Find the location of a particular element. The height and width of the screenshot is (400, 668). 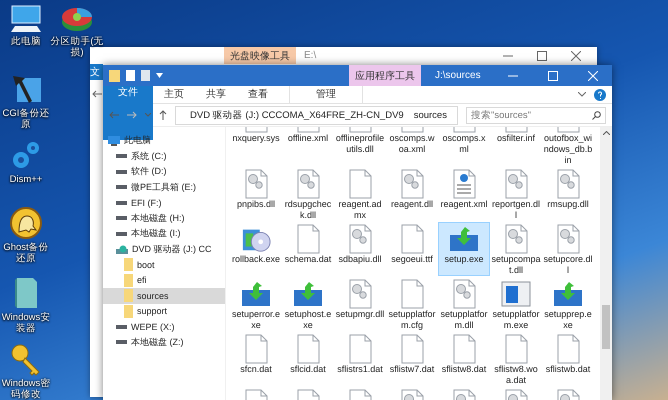

file-name: sdbapiu.dll is located at coordinates (360, 259).